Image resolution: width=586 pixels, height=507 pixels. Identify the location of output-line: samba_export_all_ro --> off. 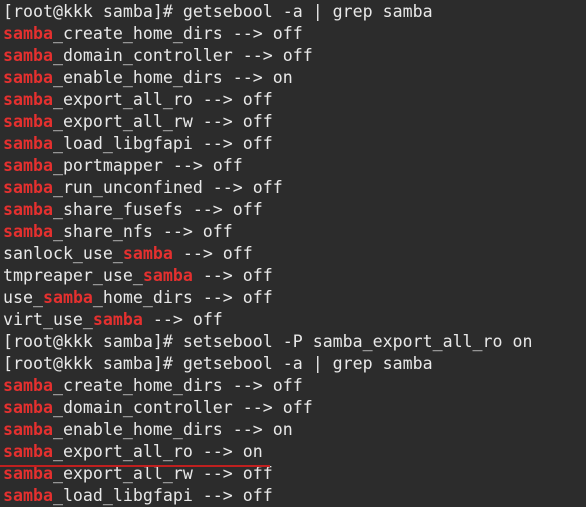
(268, 100).